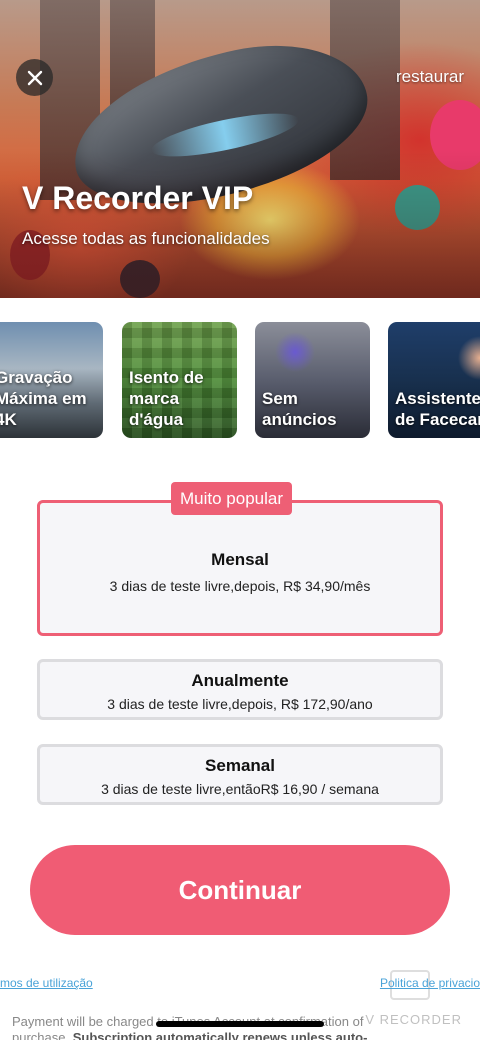 This screenshot has width=480, height=1040. I want to click on page-subtitle: Acesse todas as funcionalidades, so click(146, 238).